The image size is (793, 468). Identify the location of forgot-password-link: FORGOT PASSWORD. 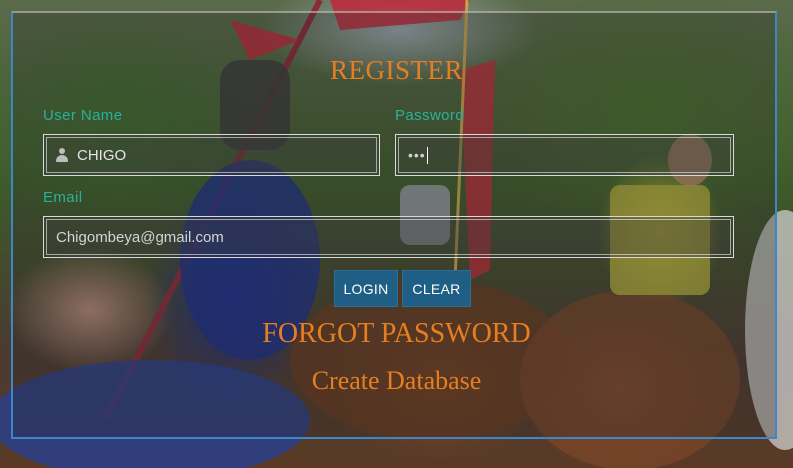
(396, 334).